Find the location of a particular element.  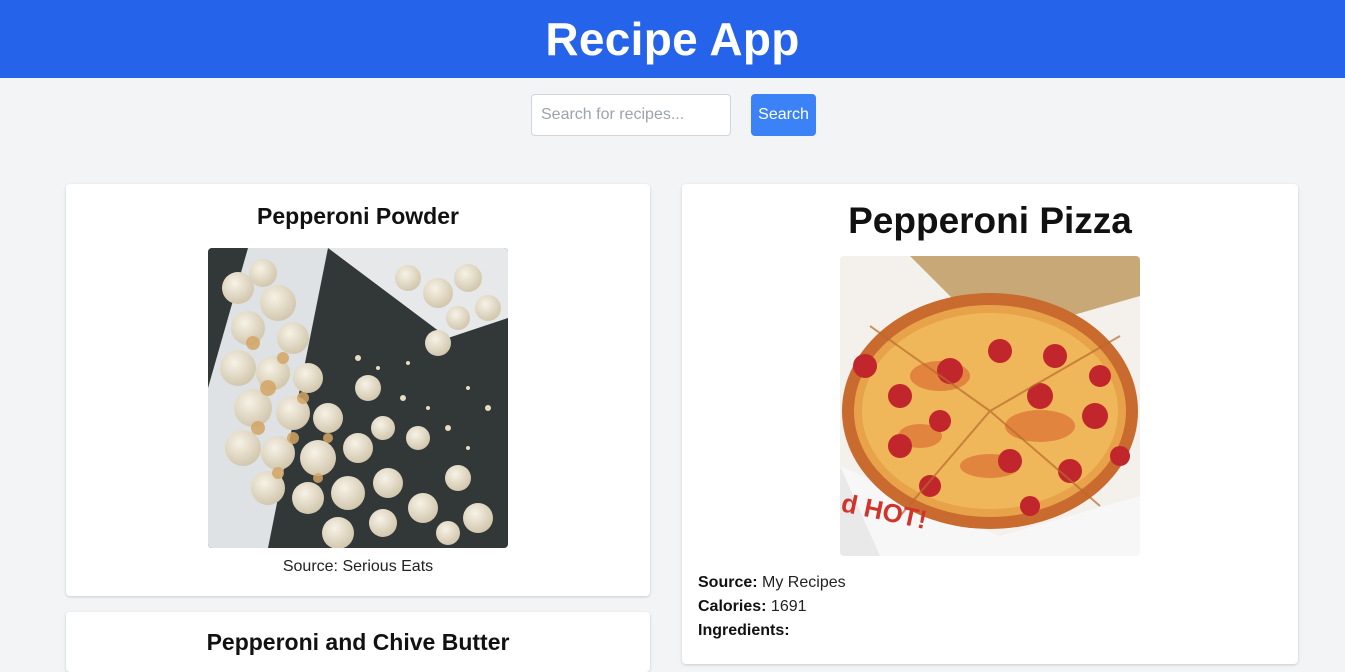

detail-calories-value: 1691 is located at coordinates (788, 606).